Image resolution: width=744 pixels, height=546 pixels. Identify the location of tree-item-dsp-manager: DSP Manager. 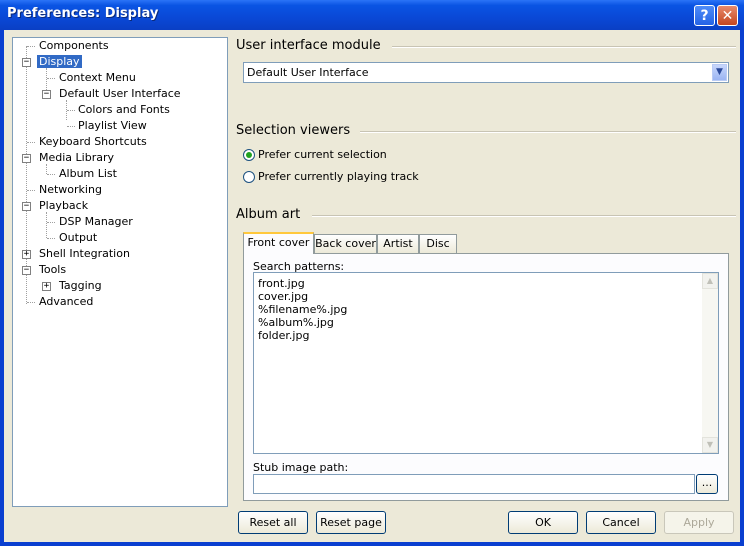
(96, 222).